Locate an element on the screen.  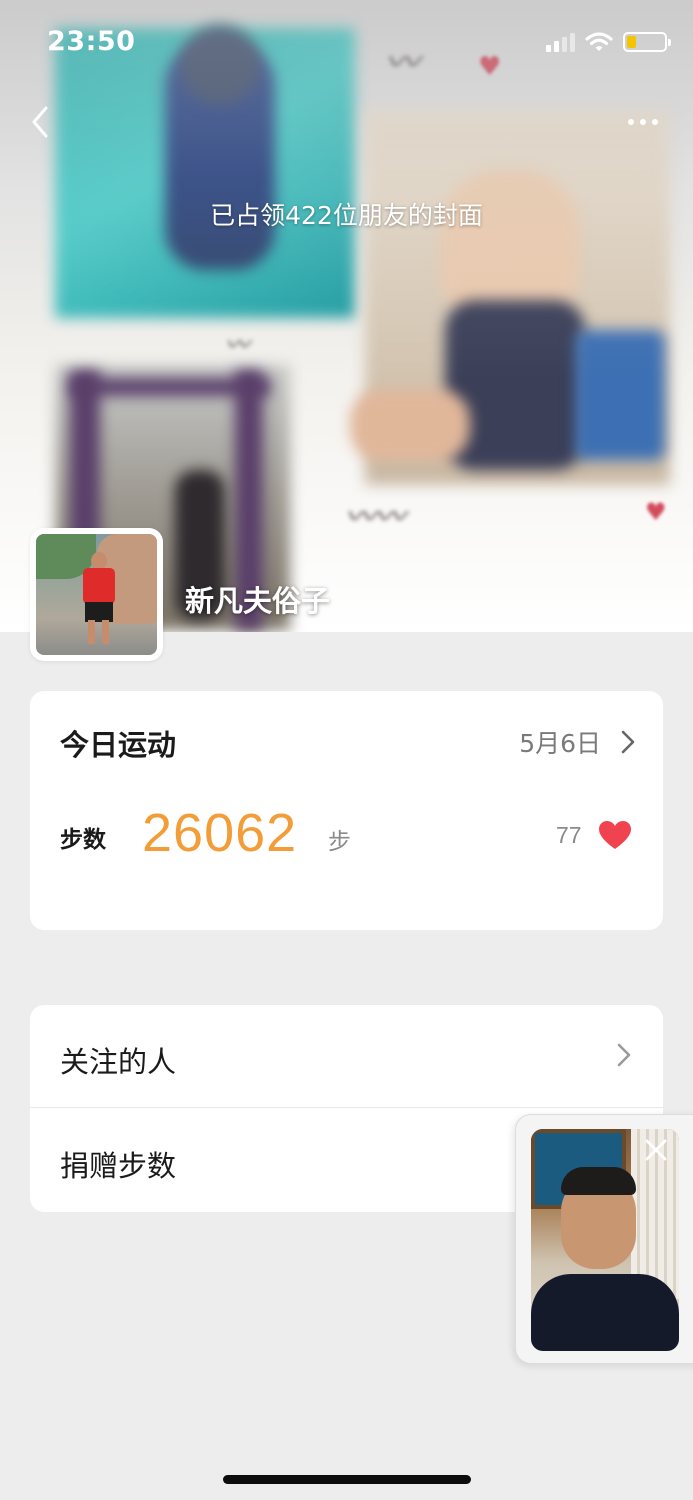
sport-date: 5月6日 is located at coordinates (560, 743).